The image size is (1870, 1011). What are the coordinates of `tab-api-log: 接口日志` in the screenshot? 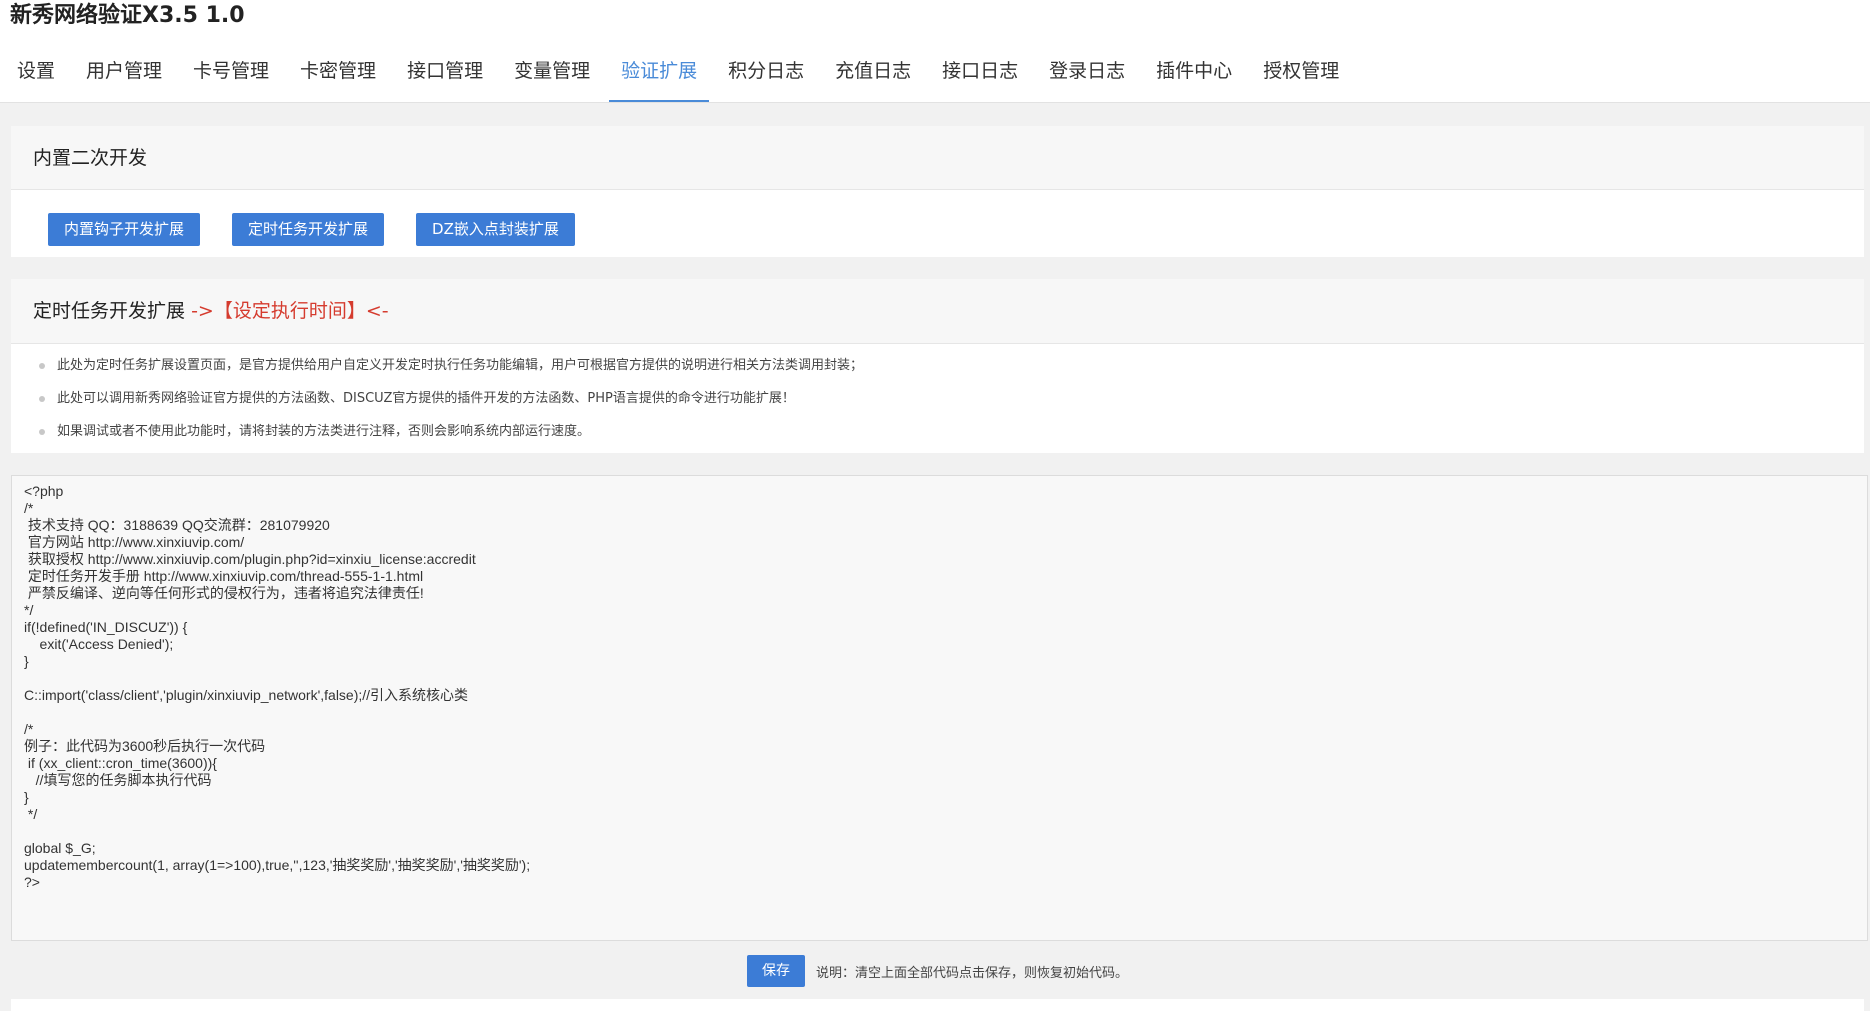 It's located at (980, 76).